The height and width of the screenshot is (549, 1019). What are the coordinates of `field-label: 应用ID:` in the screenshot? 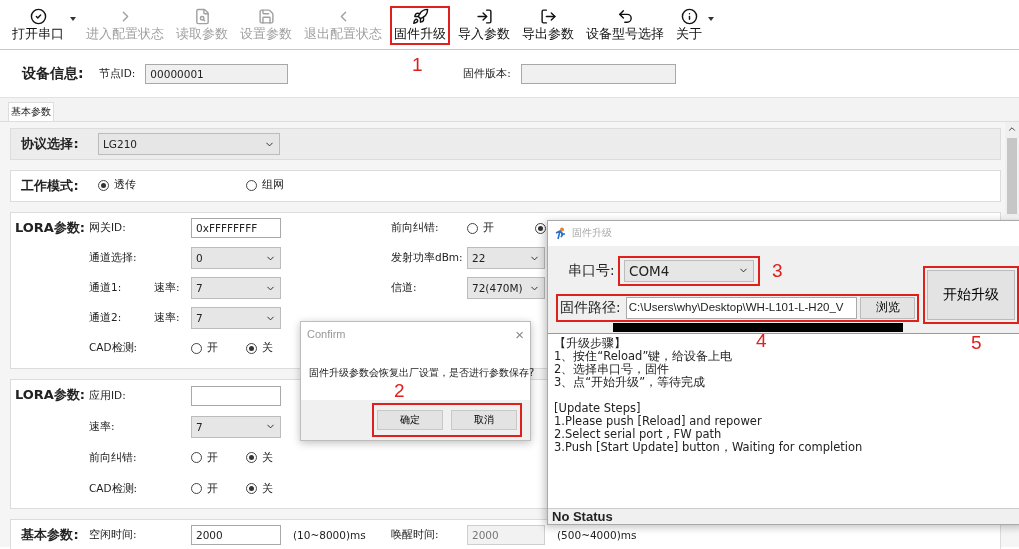 It's located at (108, 395).